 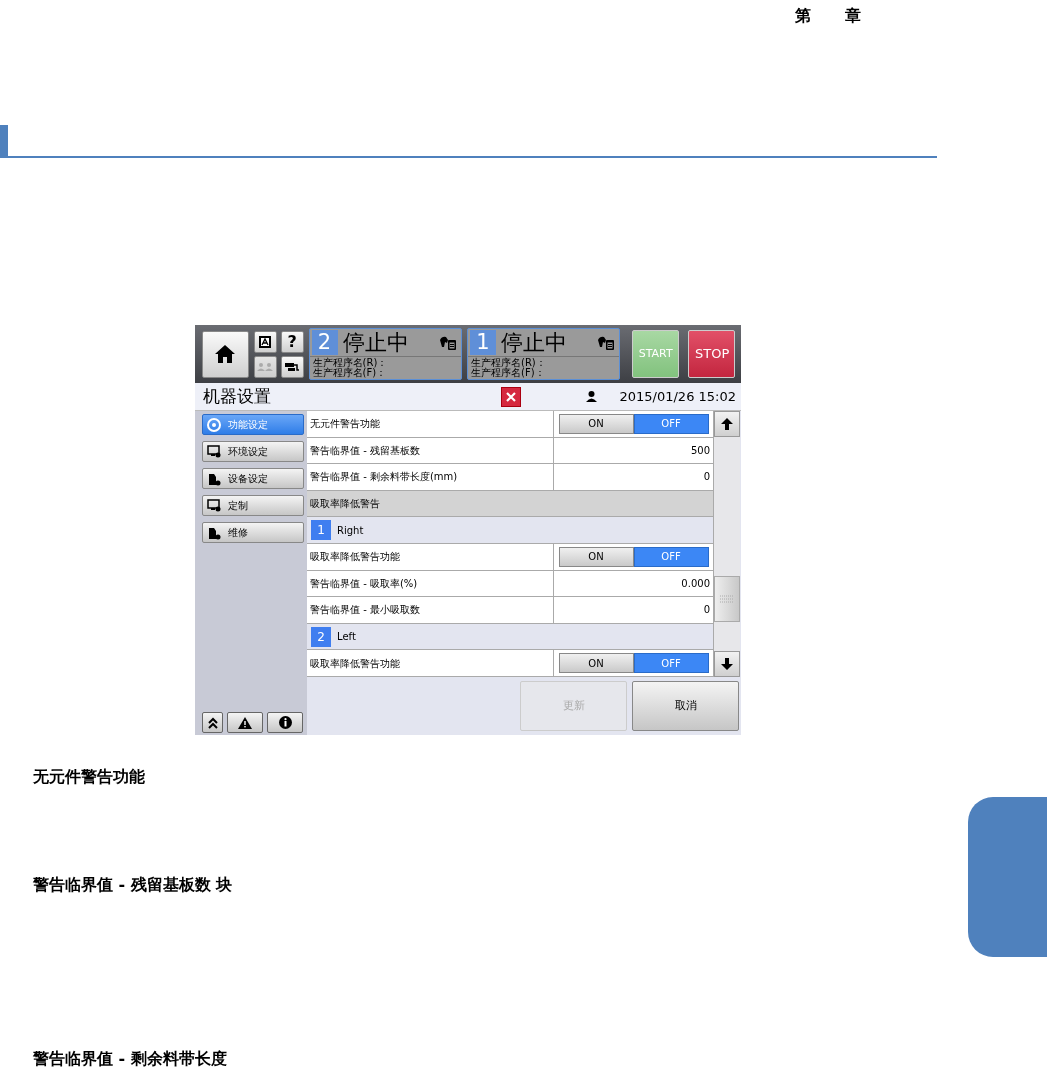 I want to click on people-icon, so click(x=265, y=366).